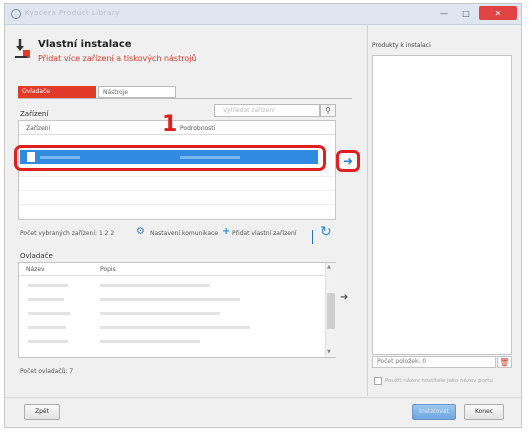 This screenshot has width=529, height=434. What do you see at coordinates (42, 412) in the screenshot?
I see `back-button: Zpět` at bounding box center [42, 412].